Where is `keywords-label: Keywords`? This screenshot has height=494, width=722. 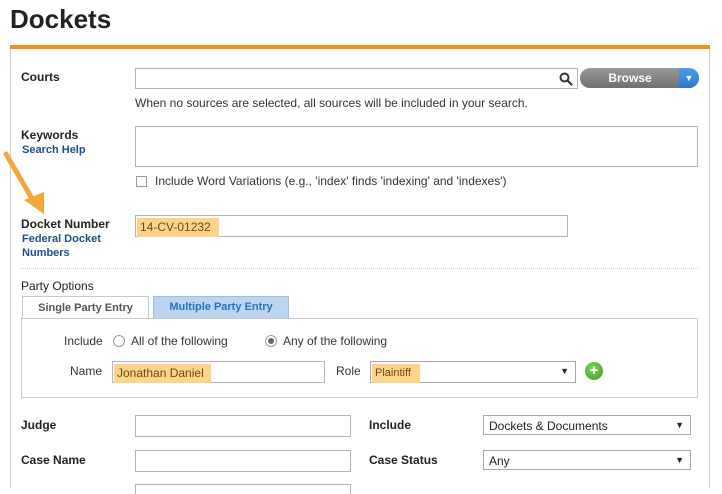
keywords-label: Keywords is located at coordinates (50, 135).